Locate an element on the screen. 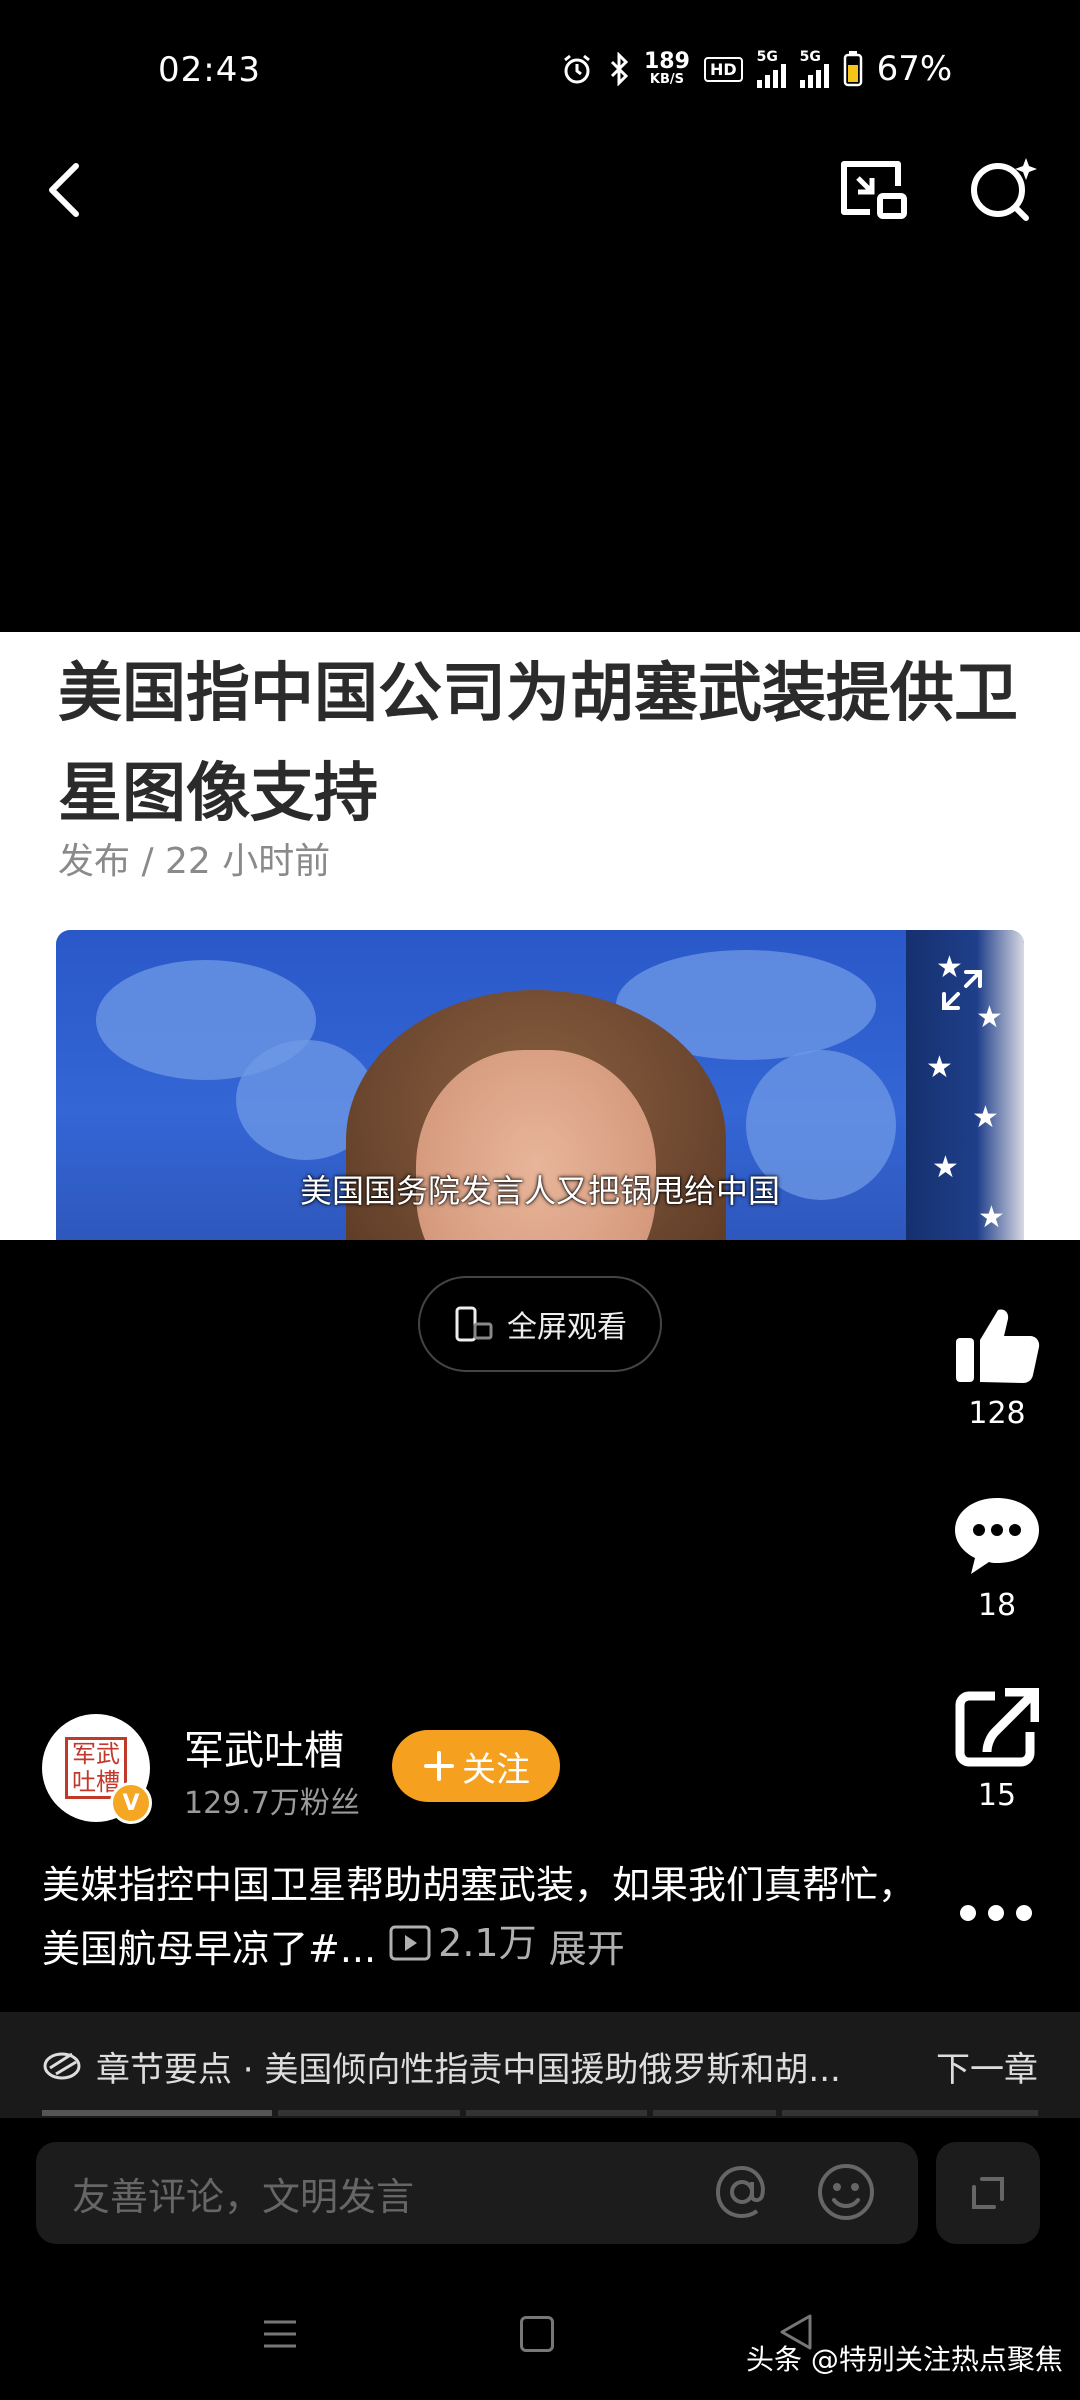  alarm-icon is located at coordinates (577, 69).